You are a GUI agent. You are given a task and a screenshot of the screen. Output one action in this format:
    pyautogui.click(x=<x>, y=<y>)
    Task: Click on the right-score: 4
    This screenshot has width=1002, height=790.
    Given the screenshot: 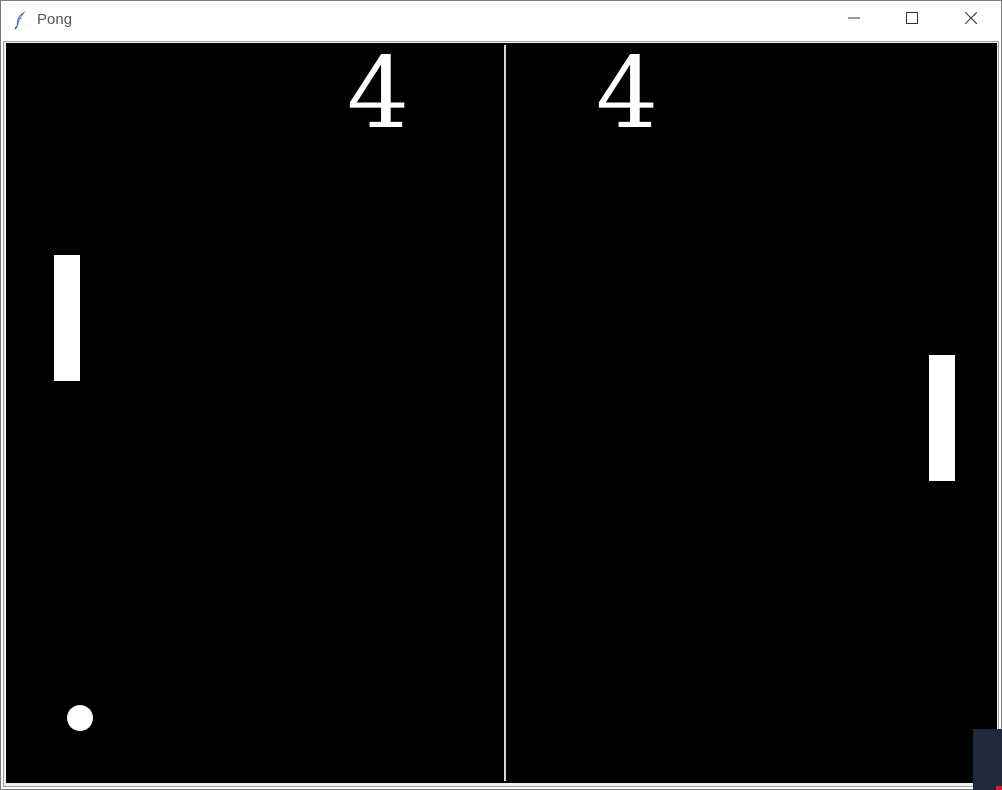 What is the action you would take?
    pyautogui.click(x=627, y=97)
    